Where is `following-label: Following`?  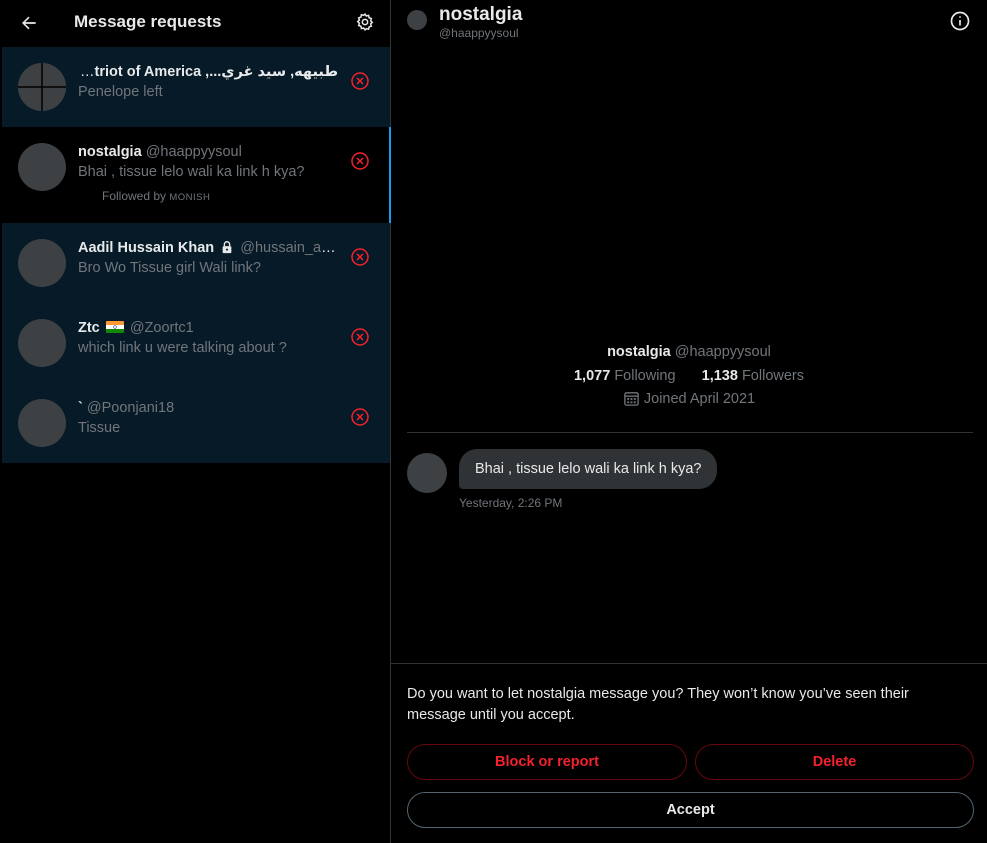 following-label: Following is located at coordinates (645, 376).